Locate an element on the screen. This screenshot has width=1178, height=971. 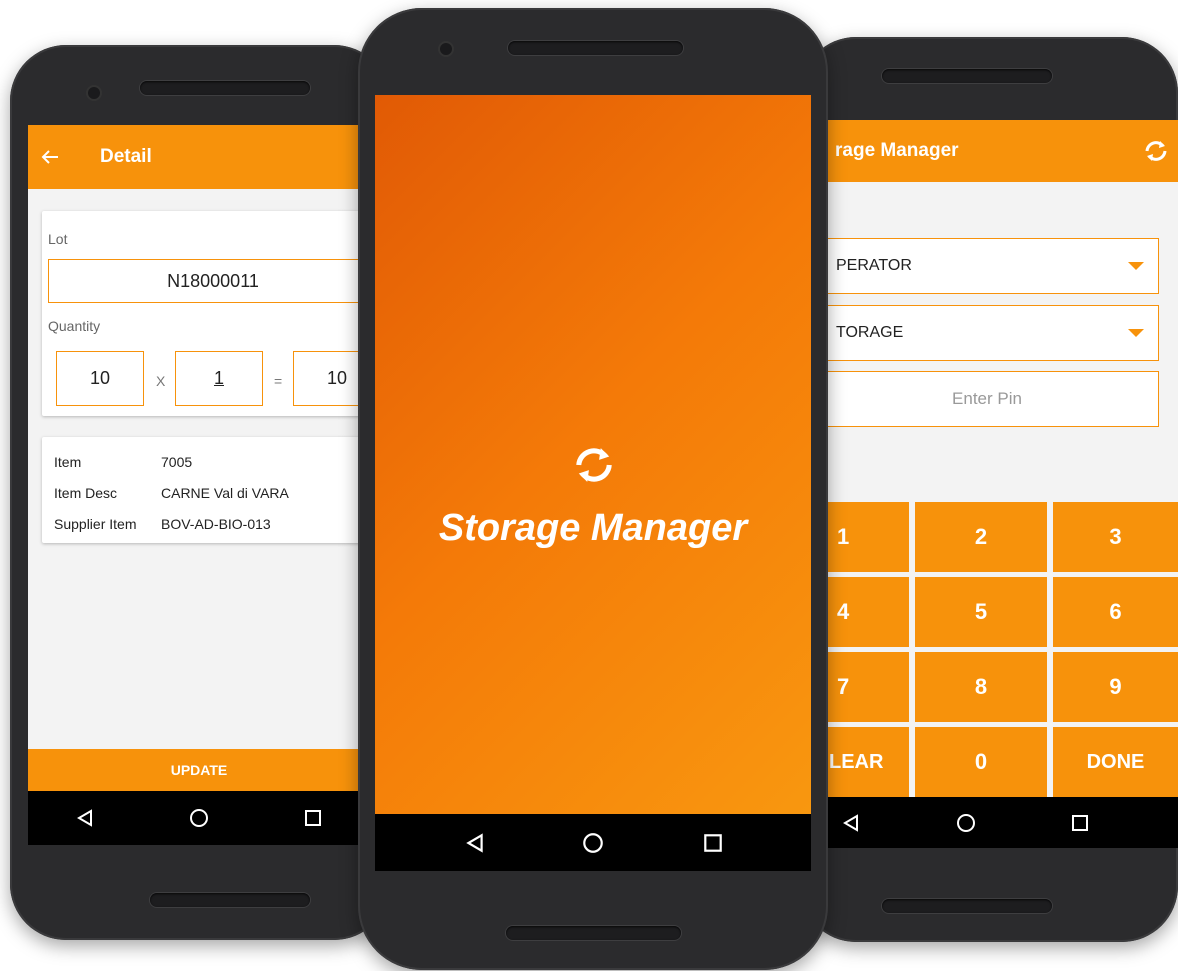
done-key: DONE is located at coordinates (1115, 762).